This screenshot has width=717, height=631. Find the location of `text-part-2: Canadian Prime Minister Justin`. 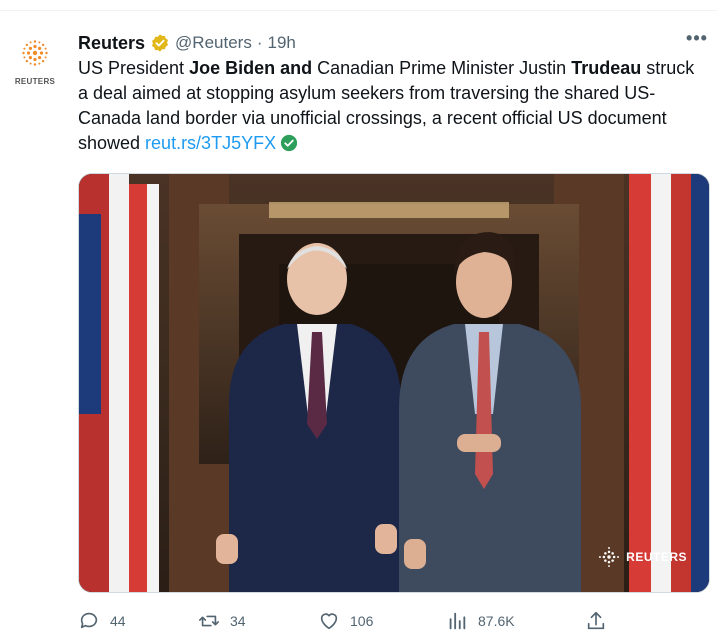

text-part-2: Canadian Prime Minister Justin is located at coordinates (442, 68).